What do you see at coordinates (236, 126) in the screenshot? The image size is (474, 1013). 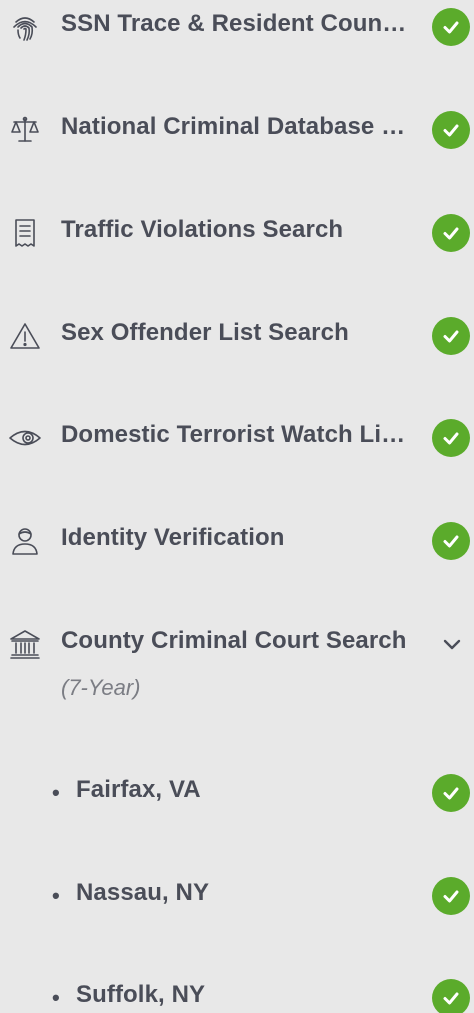 I see `check-label: National Criminal Database Search` at bounding box center [236, 126].